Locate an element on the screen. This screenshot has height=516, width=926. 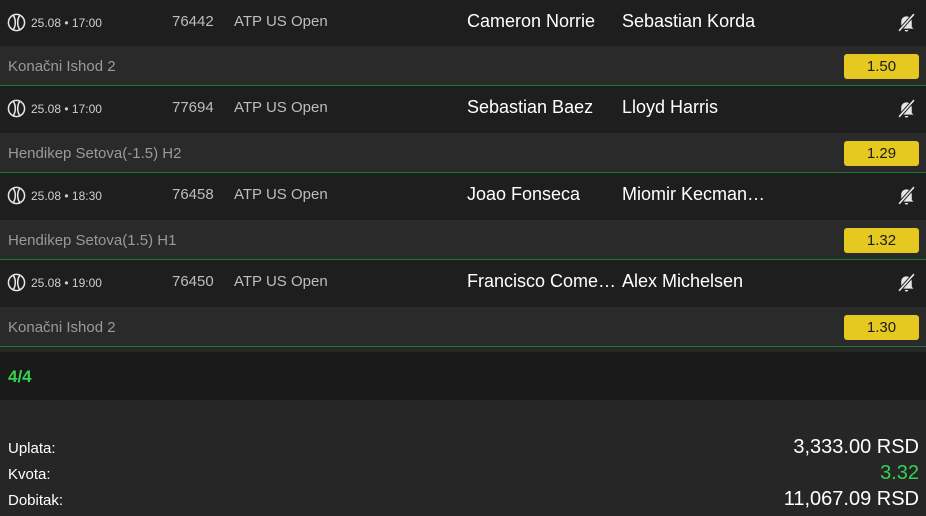
stake-value: 3,333.00 RSD is located at coordinates (856, 447).